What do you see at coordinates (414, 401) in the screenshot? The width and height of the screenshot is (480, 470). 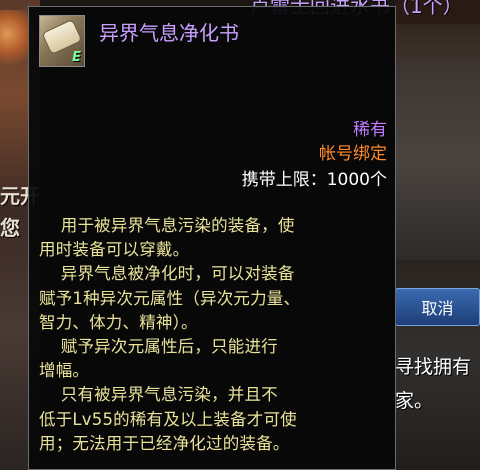 I see `dialog-text-2: 家。` at bounding box center [414, 401].